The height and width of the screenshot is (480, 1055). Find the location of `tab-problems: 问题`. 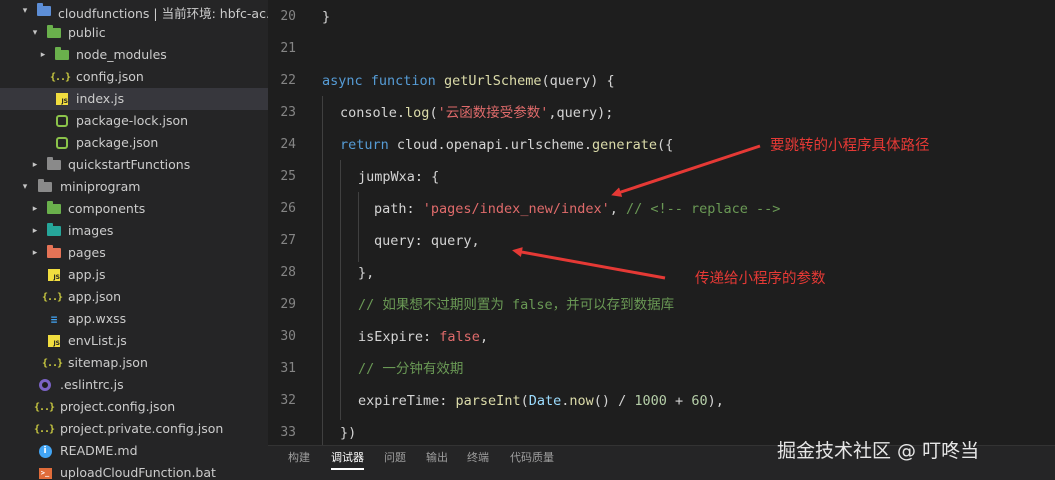

tab-problems: 问题 is located at coordinates (395, 463).